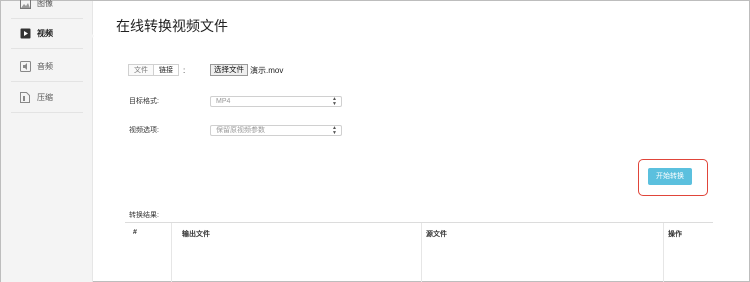 This screenshot has width=750, height=282. I want to click on sidebar-item-label: 视频, so click(45, 33).